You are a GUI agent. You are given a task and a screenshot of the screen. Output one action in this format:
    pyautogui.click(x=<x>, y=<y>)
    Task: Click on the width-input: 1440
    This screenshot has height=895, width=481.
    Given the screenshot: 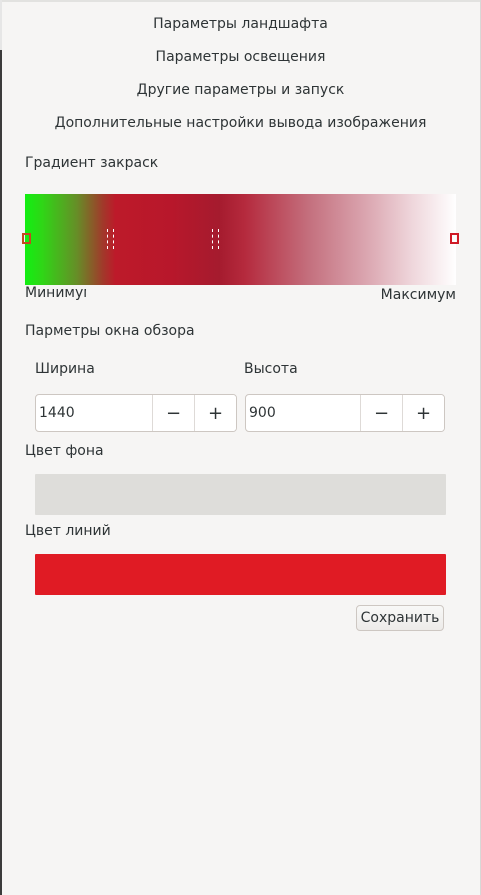 What is the action you would take?
    pyautogui.click(x=94, y=413)
    